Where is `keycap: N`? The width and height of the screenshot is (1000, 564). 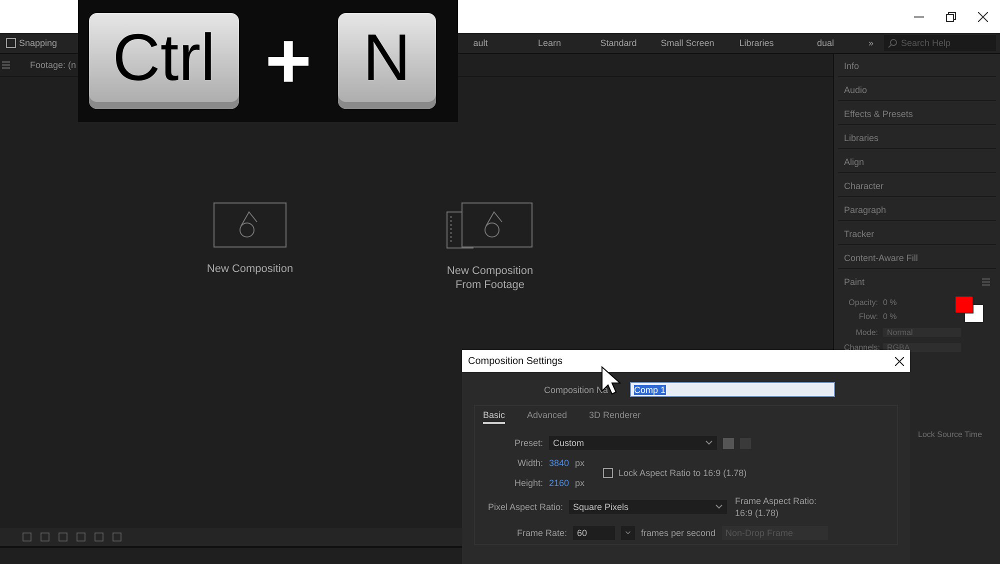 keycap: N is located at coordinates (387, 61).